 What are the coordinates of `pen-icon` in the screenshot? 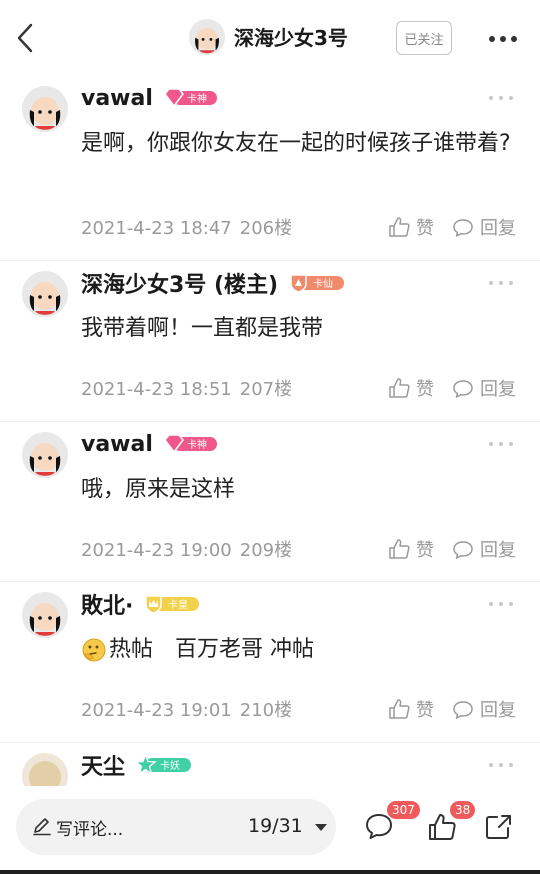 It's located at (42, 827).